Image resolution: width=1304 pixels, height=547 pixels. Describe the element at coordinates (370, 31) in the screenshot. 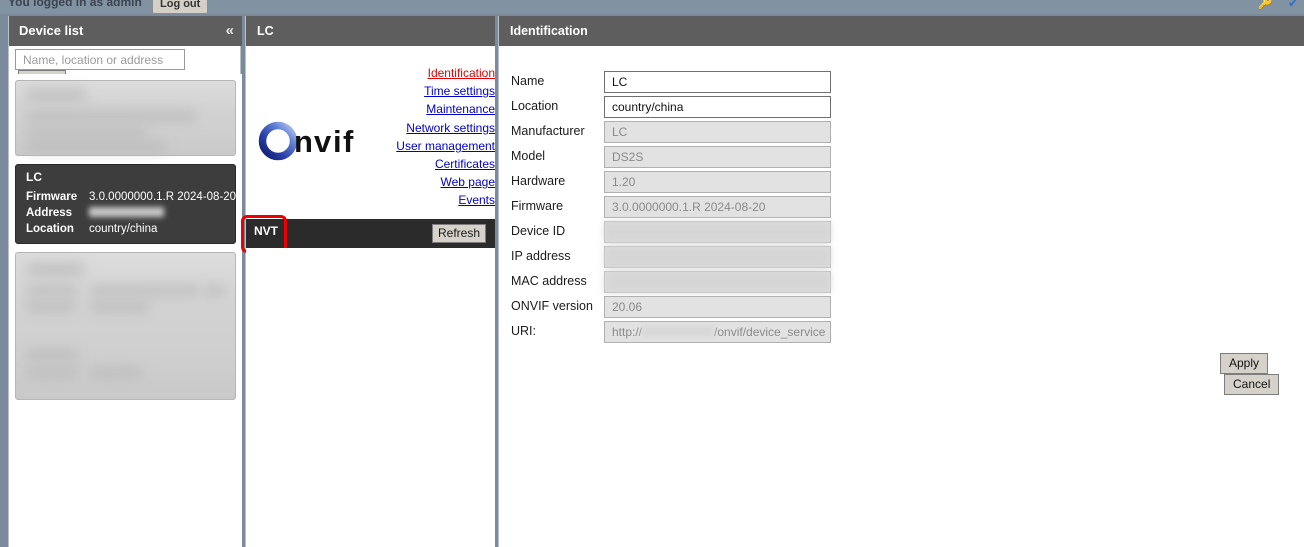

I see `device-panel-header: LC` at that location.